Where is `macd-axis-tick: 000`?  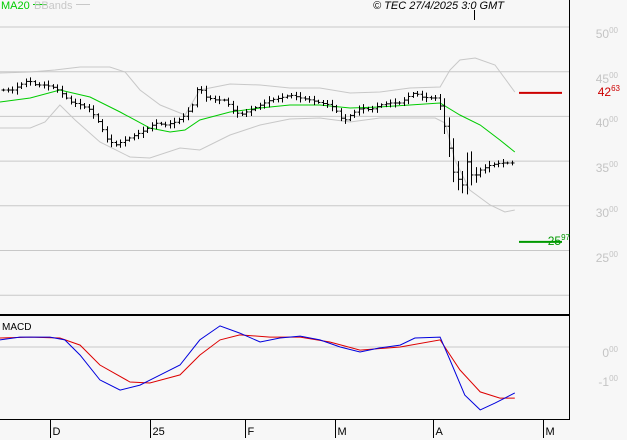
macd-axis-tick: 000 is located at coordinates (588, 352).